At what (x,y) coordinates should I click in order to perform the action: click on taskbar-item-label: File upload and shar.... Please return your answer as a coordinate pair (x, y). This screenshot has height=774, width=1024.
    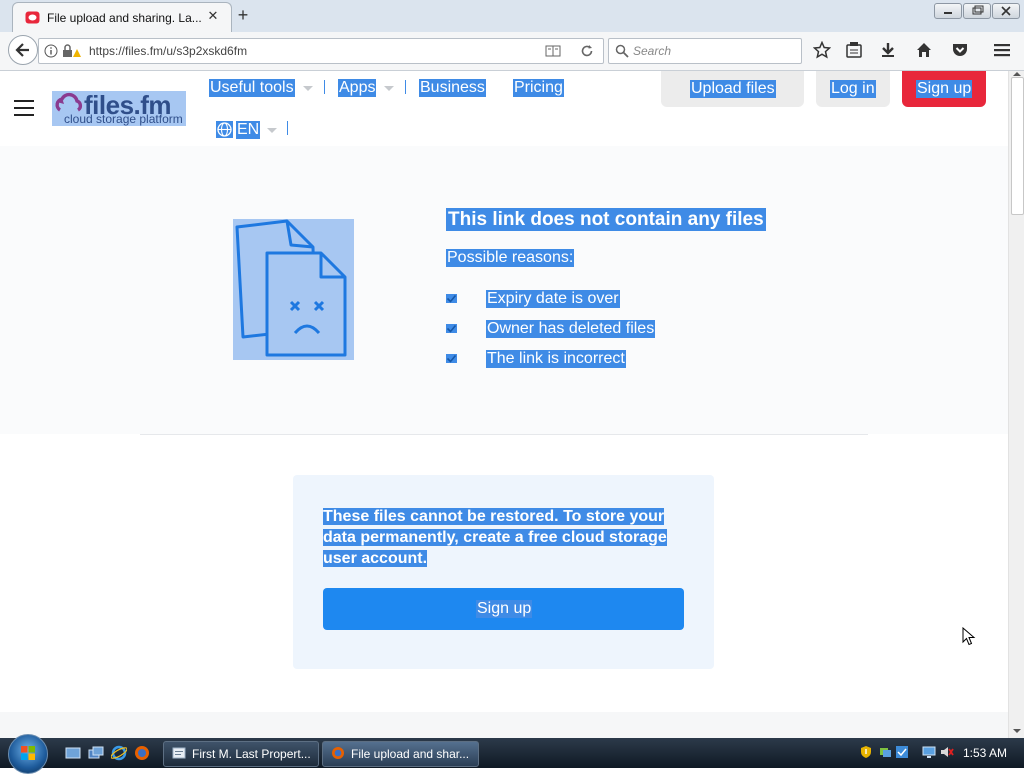
    Looking at the image, I should click on (410, 754).